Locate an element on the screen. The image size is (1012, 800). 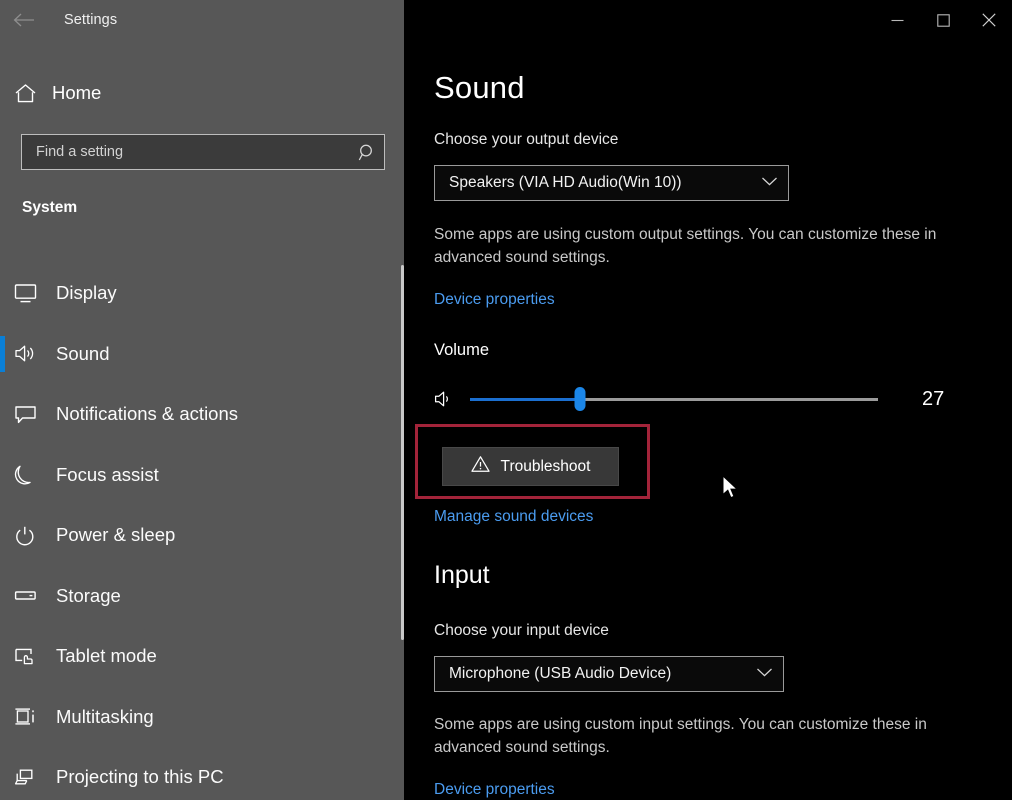
search-input is located at coordinates (186, 152).